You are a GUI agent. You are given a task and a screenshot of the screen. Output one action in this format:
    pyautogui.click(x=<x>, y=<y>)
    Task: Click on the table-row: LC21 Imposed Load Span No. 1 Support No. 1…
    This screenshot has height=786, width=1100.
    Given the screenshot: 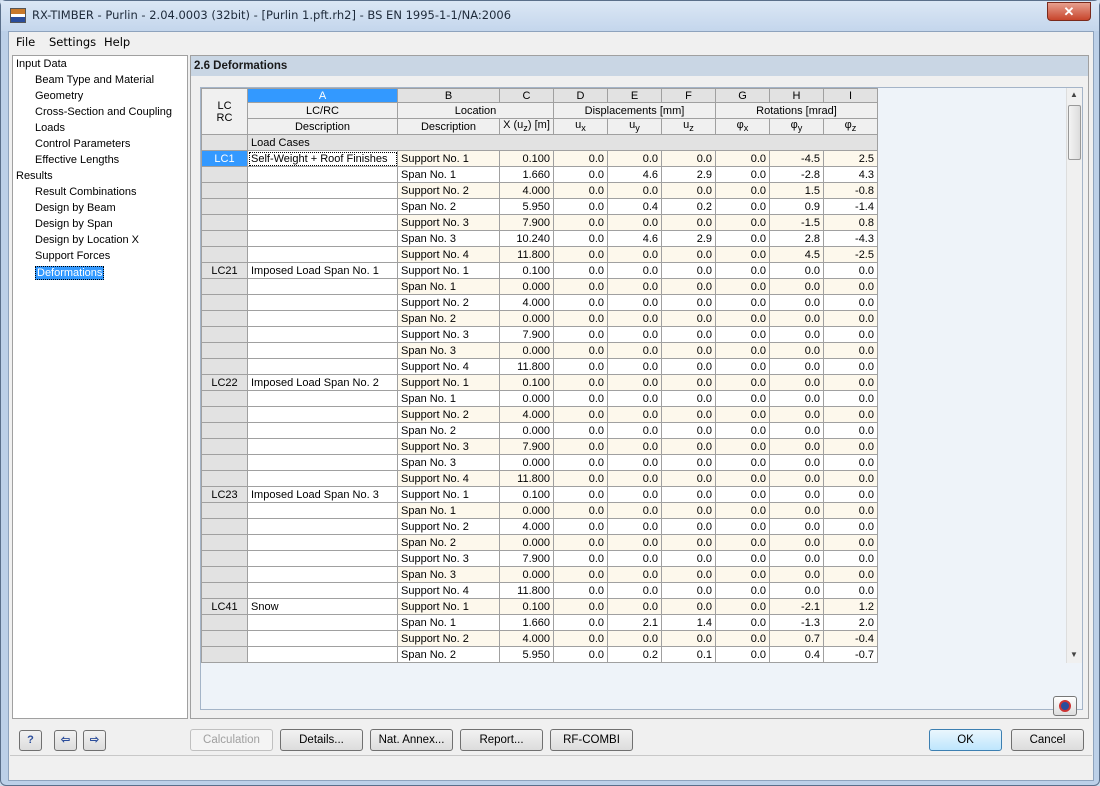 What is the action you would take?
    pyautogui.click(x=539, y=270)
    